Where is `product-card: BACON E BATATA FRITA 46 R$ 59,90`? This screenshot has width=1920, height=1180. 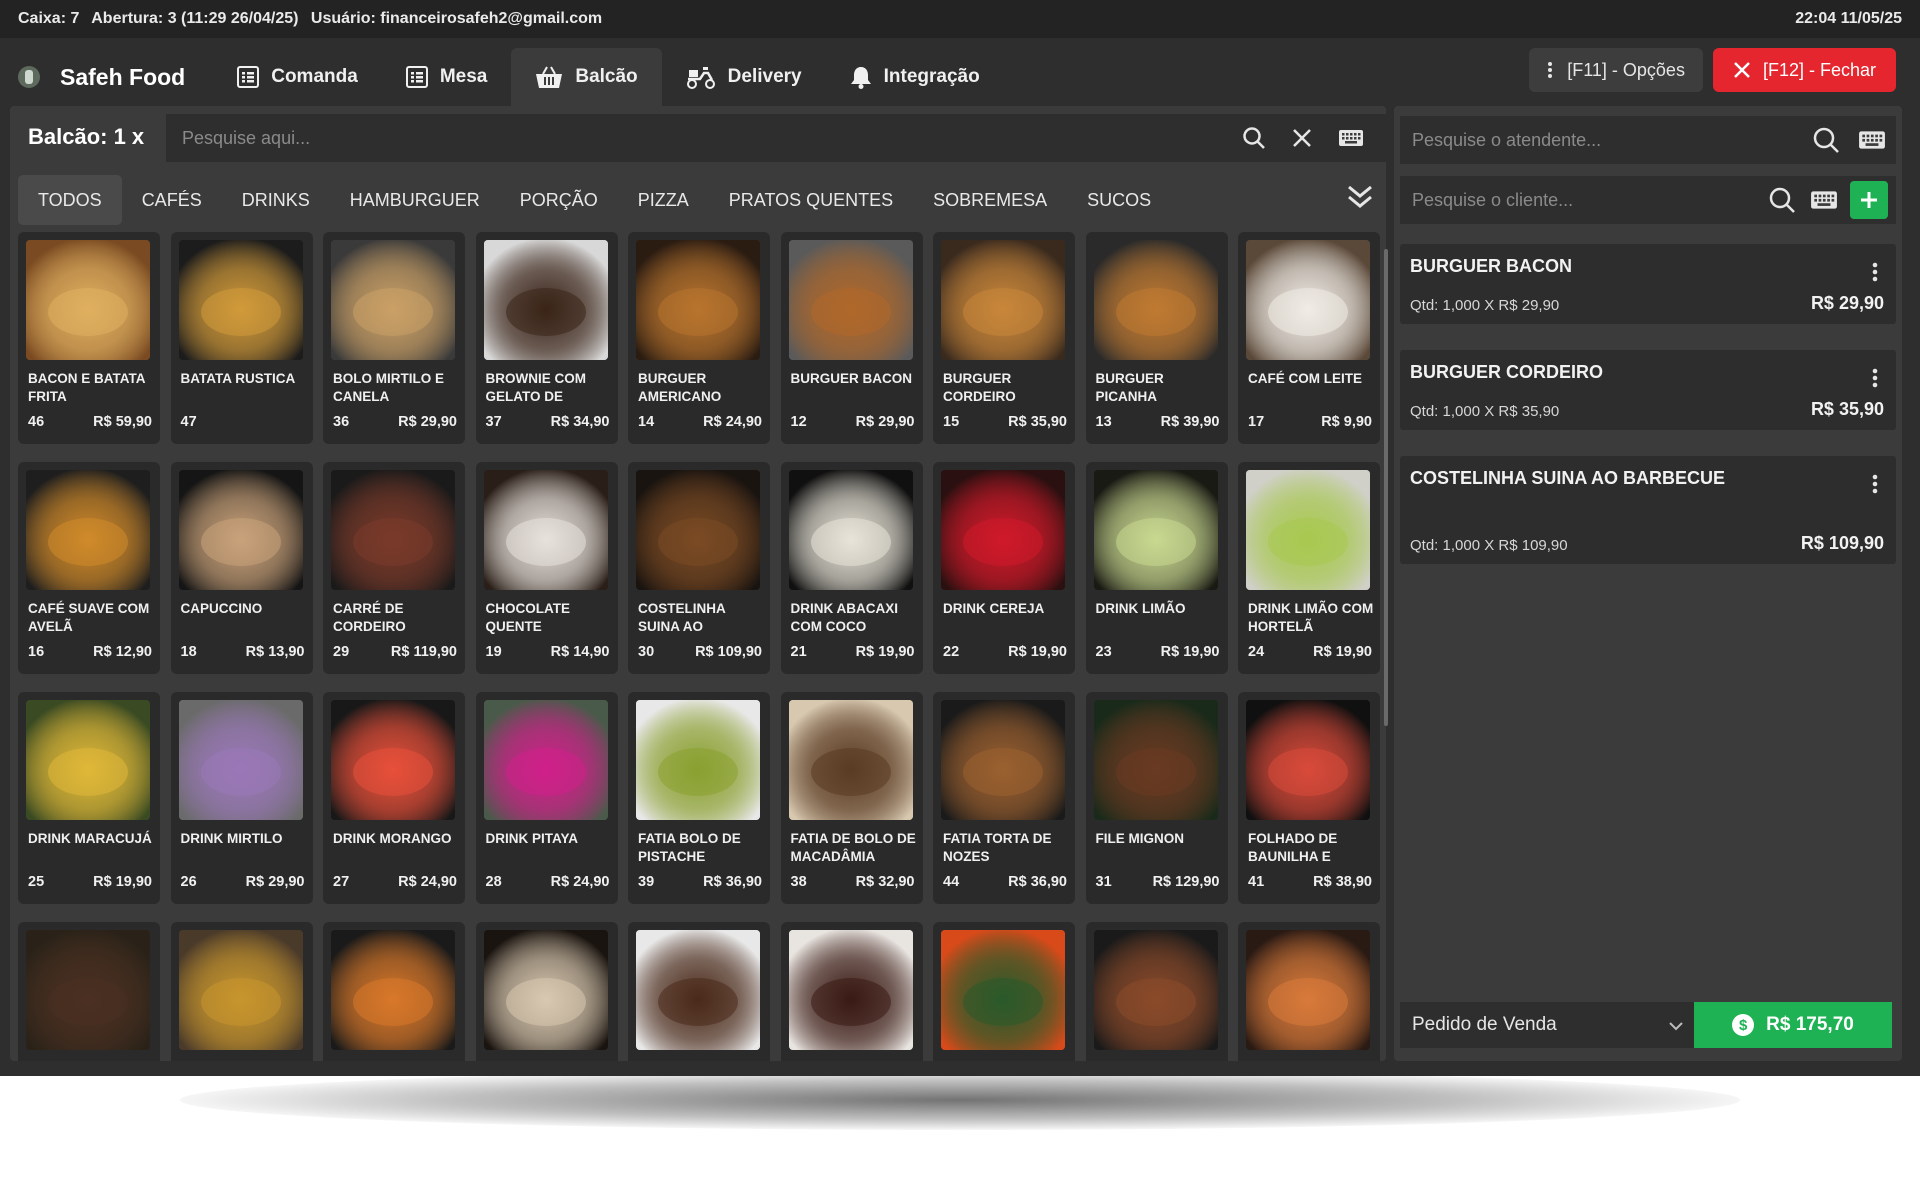
product-card: BACON E BATATA FRITA 46 R$ 59,90 is located at coordinates (89, 338).